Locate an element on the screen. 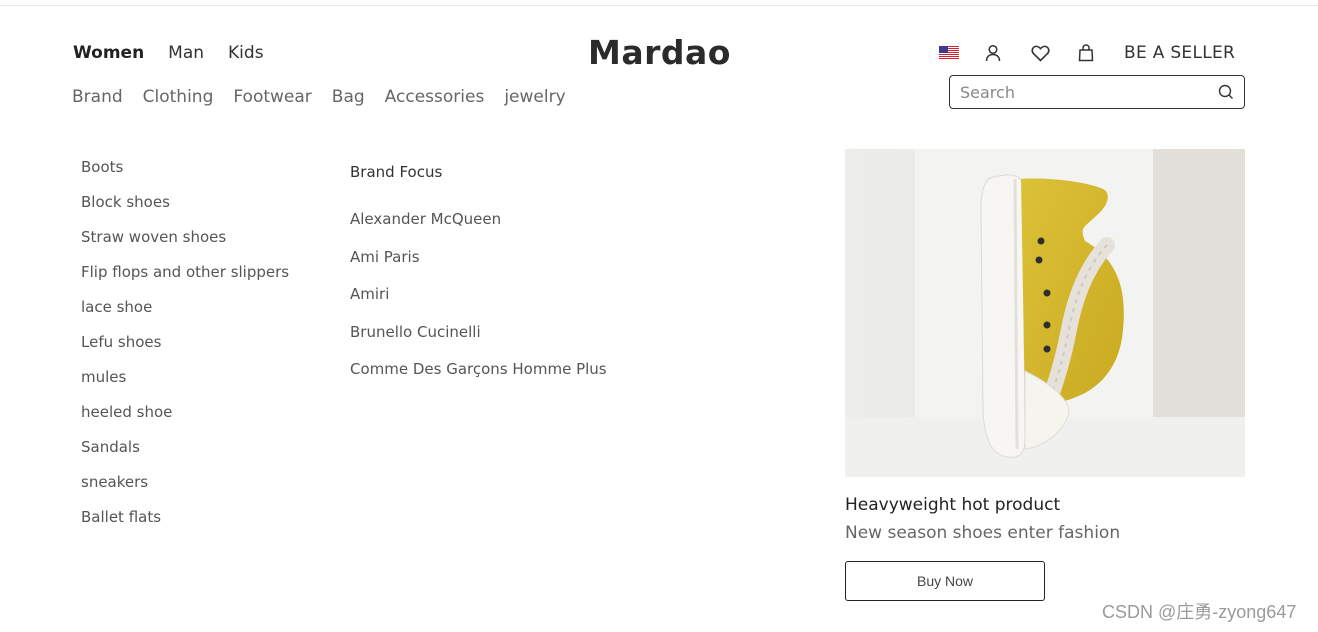 This screenshot has width=1318, height=632. list-item-boots: Boots is located at coordinates (185, 173).